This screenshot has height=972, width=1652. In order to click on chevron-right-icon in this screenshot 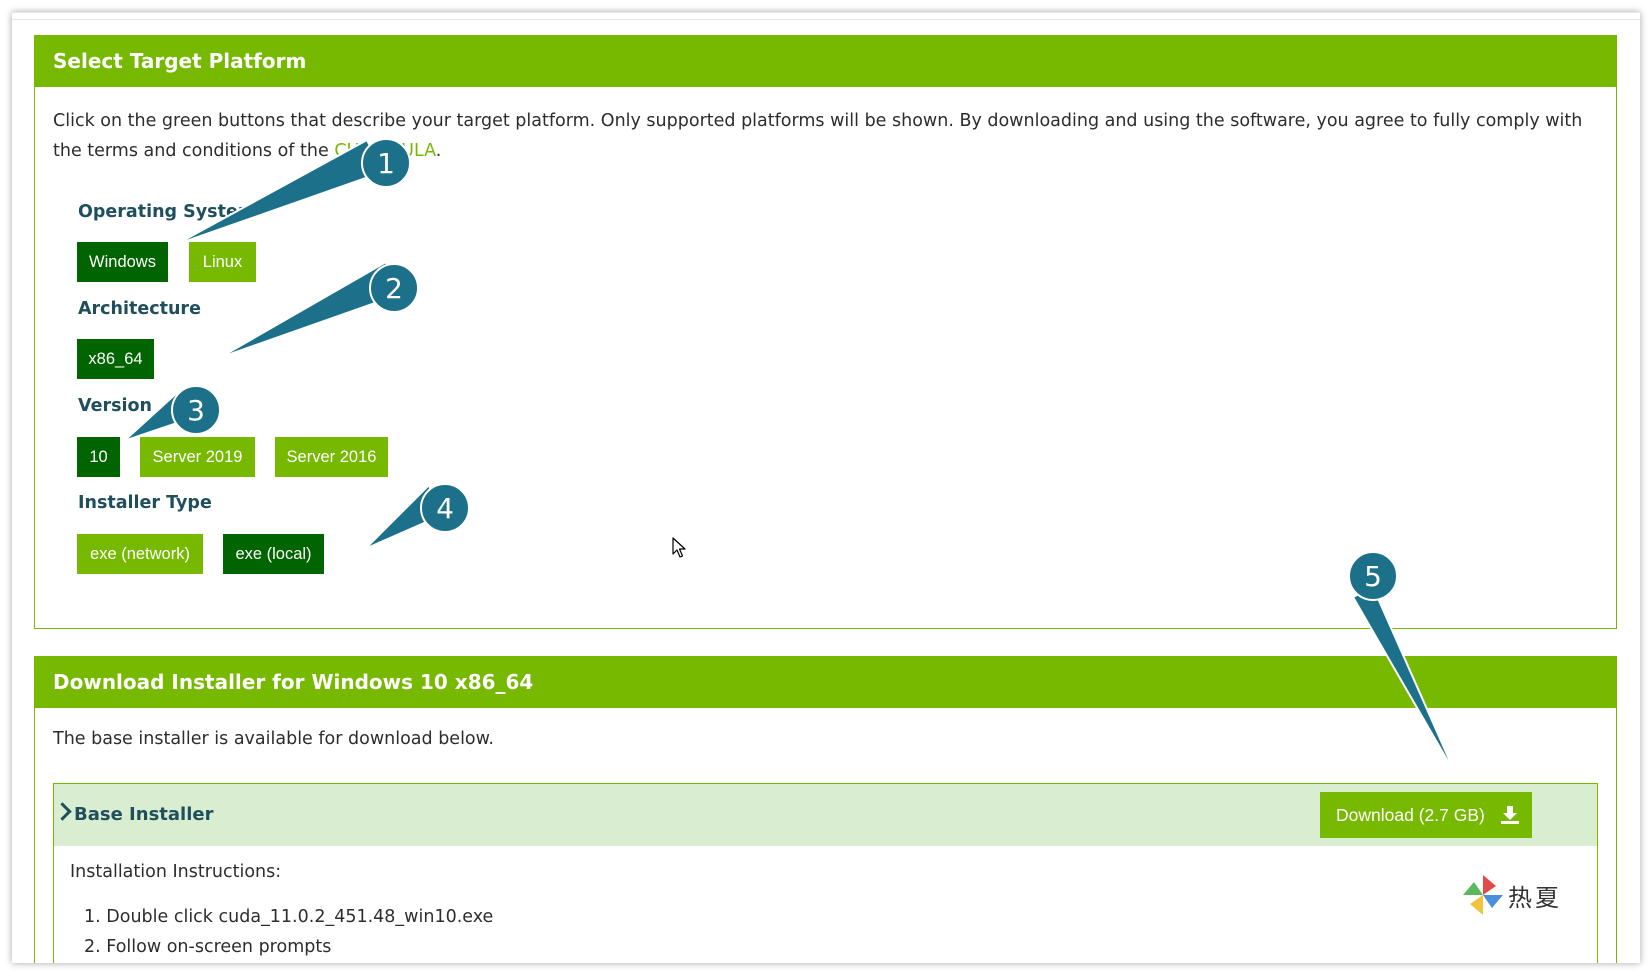, I will do `click(62, 811)`.